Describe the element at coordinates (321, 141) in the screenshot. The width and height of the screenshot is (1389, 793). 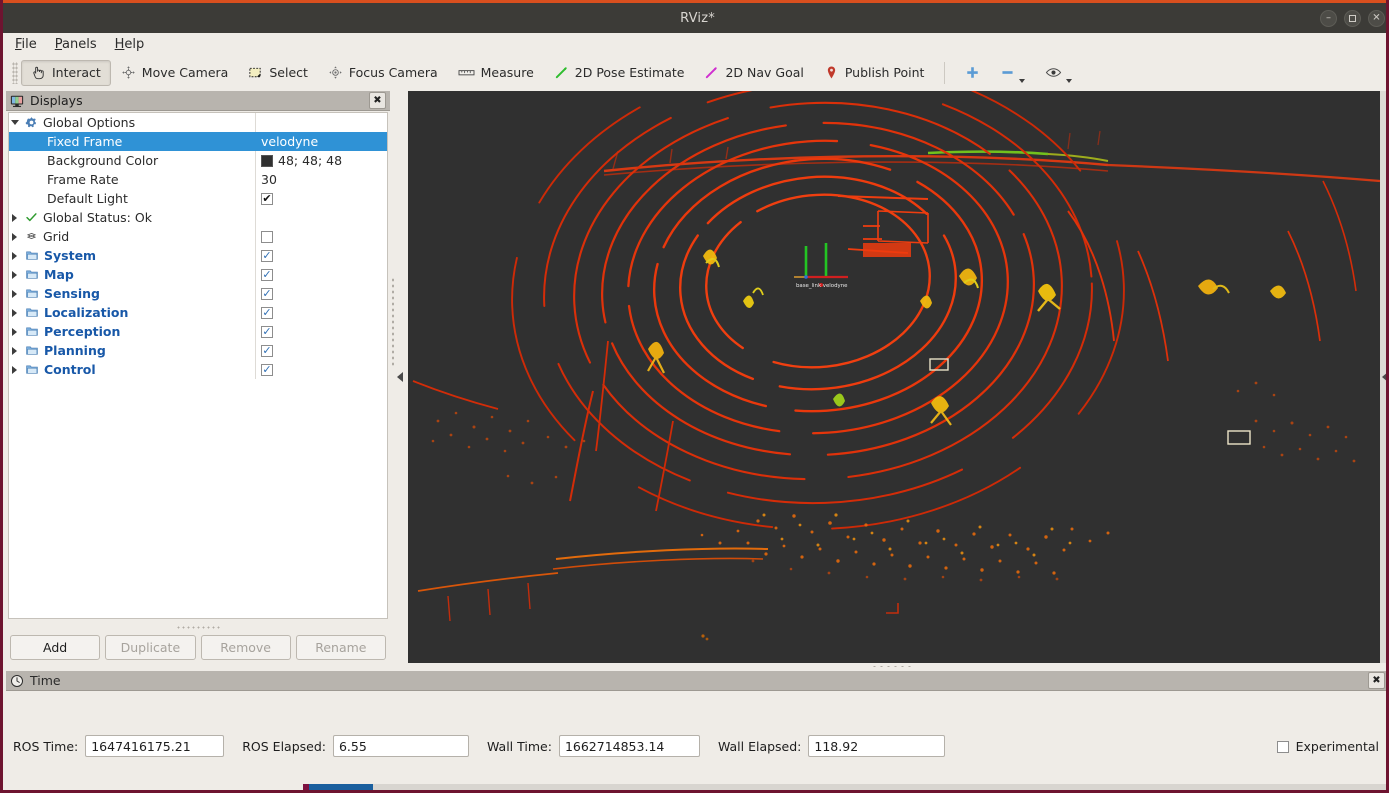
I see `fixed-frame-value: velodyne` at that location.